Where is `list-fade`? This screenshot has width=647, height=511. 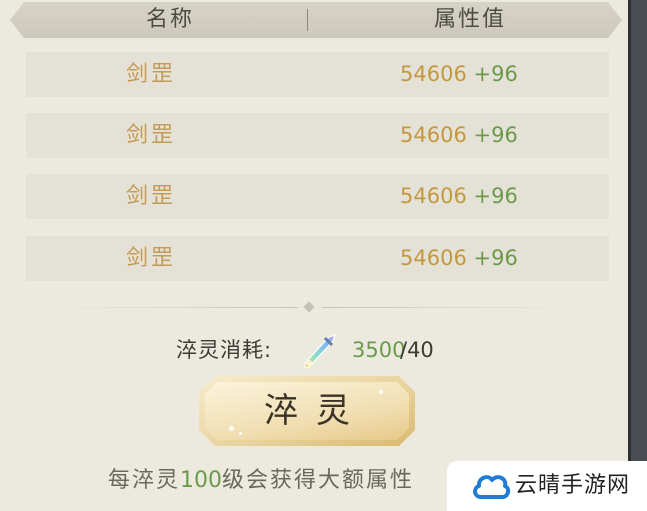
list-fade is located at coordinates (317, 312).